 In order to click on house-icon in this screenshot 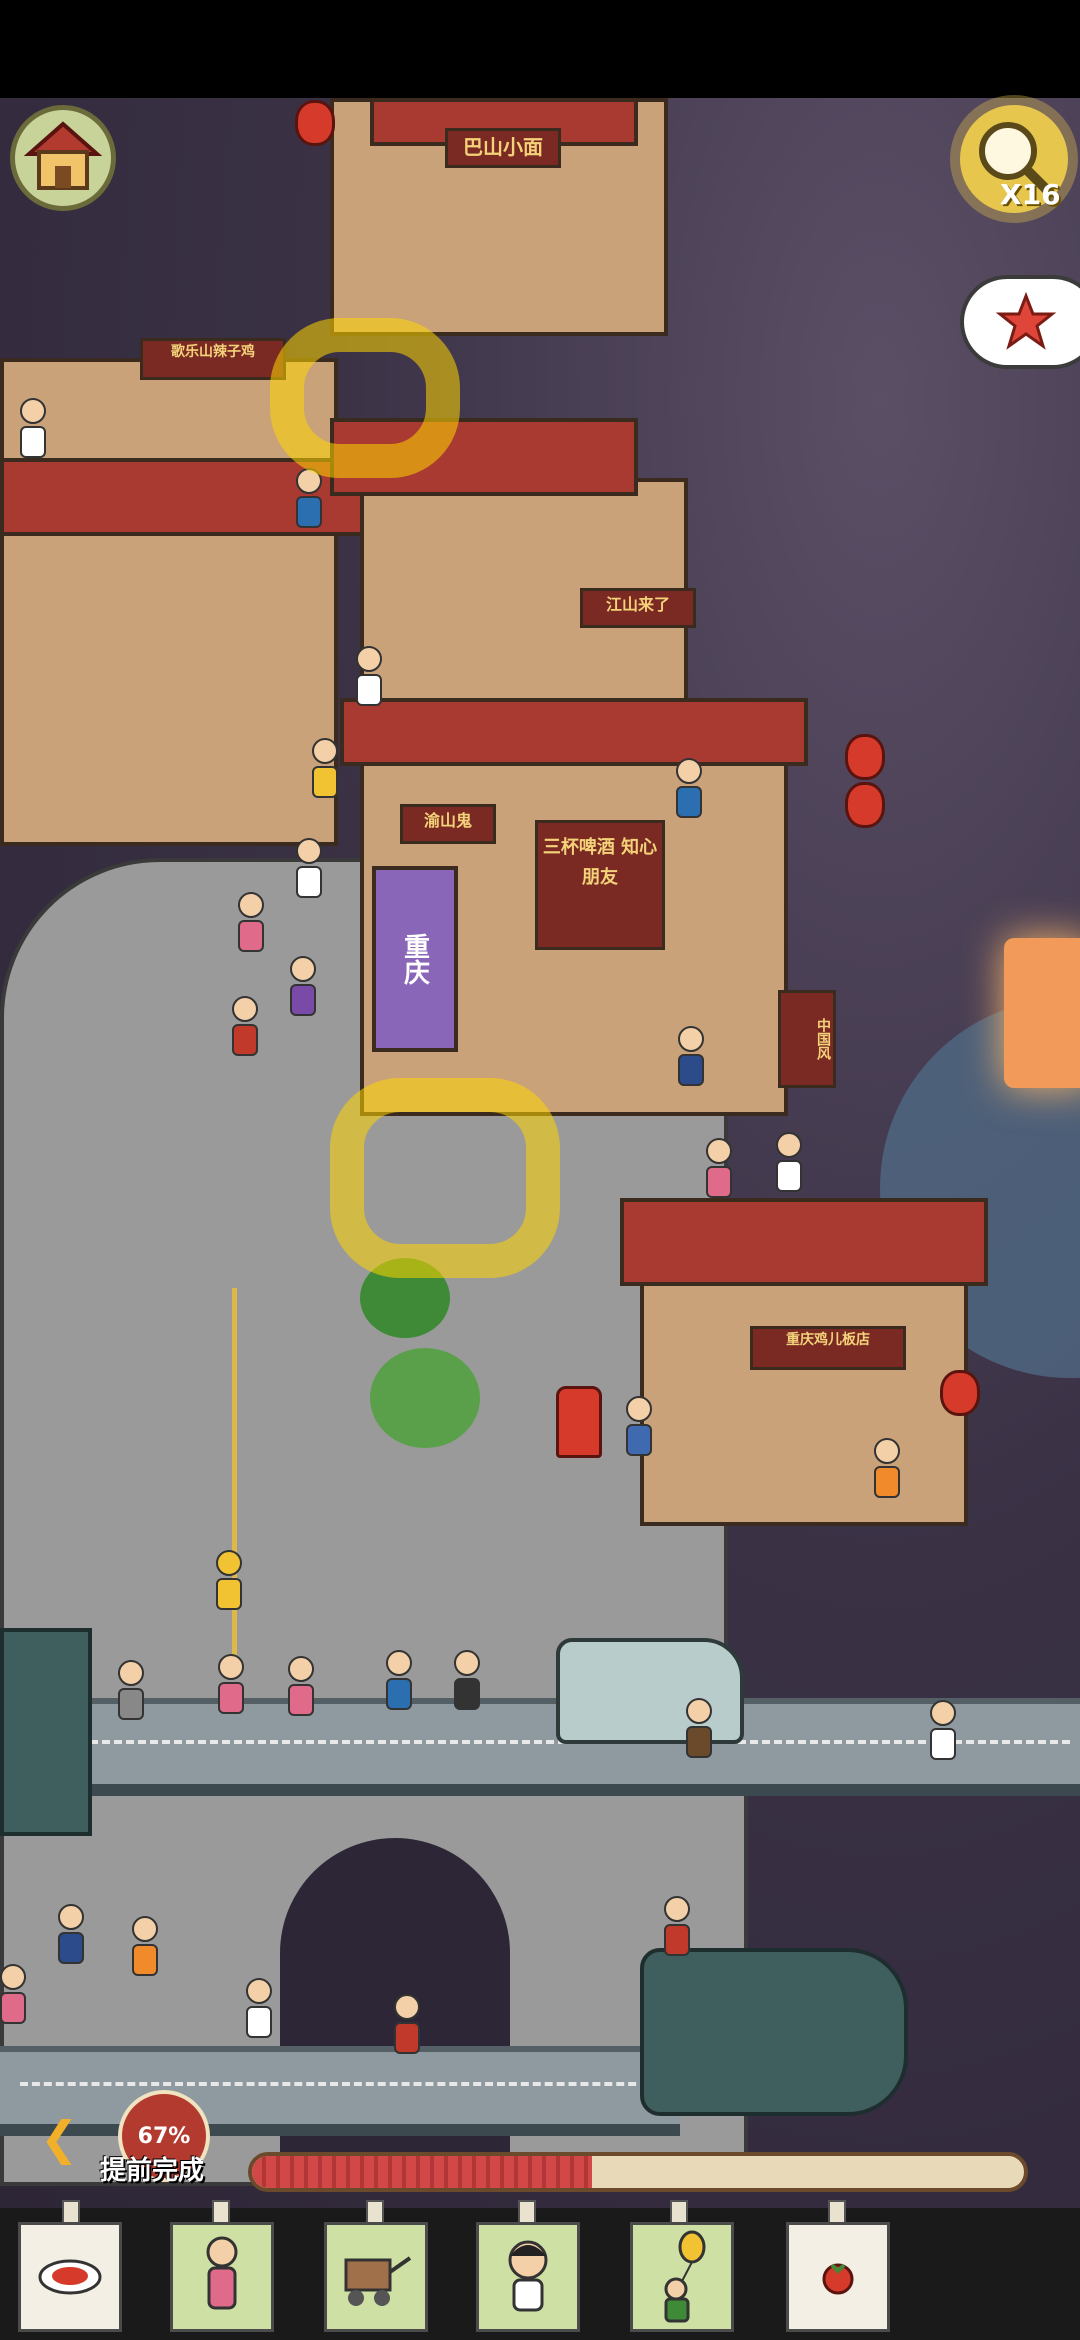, I will do `click(63, 155)`.